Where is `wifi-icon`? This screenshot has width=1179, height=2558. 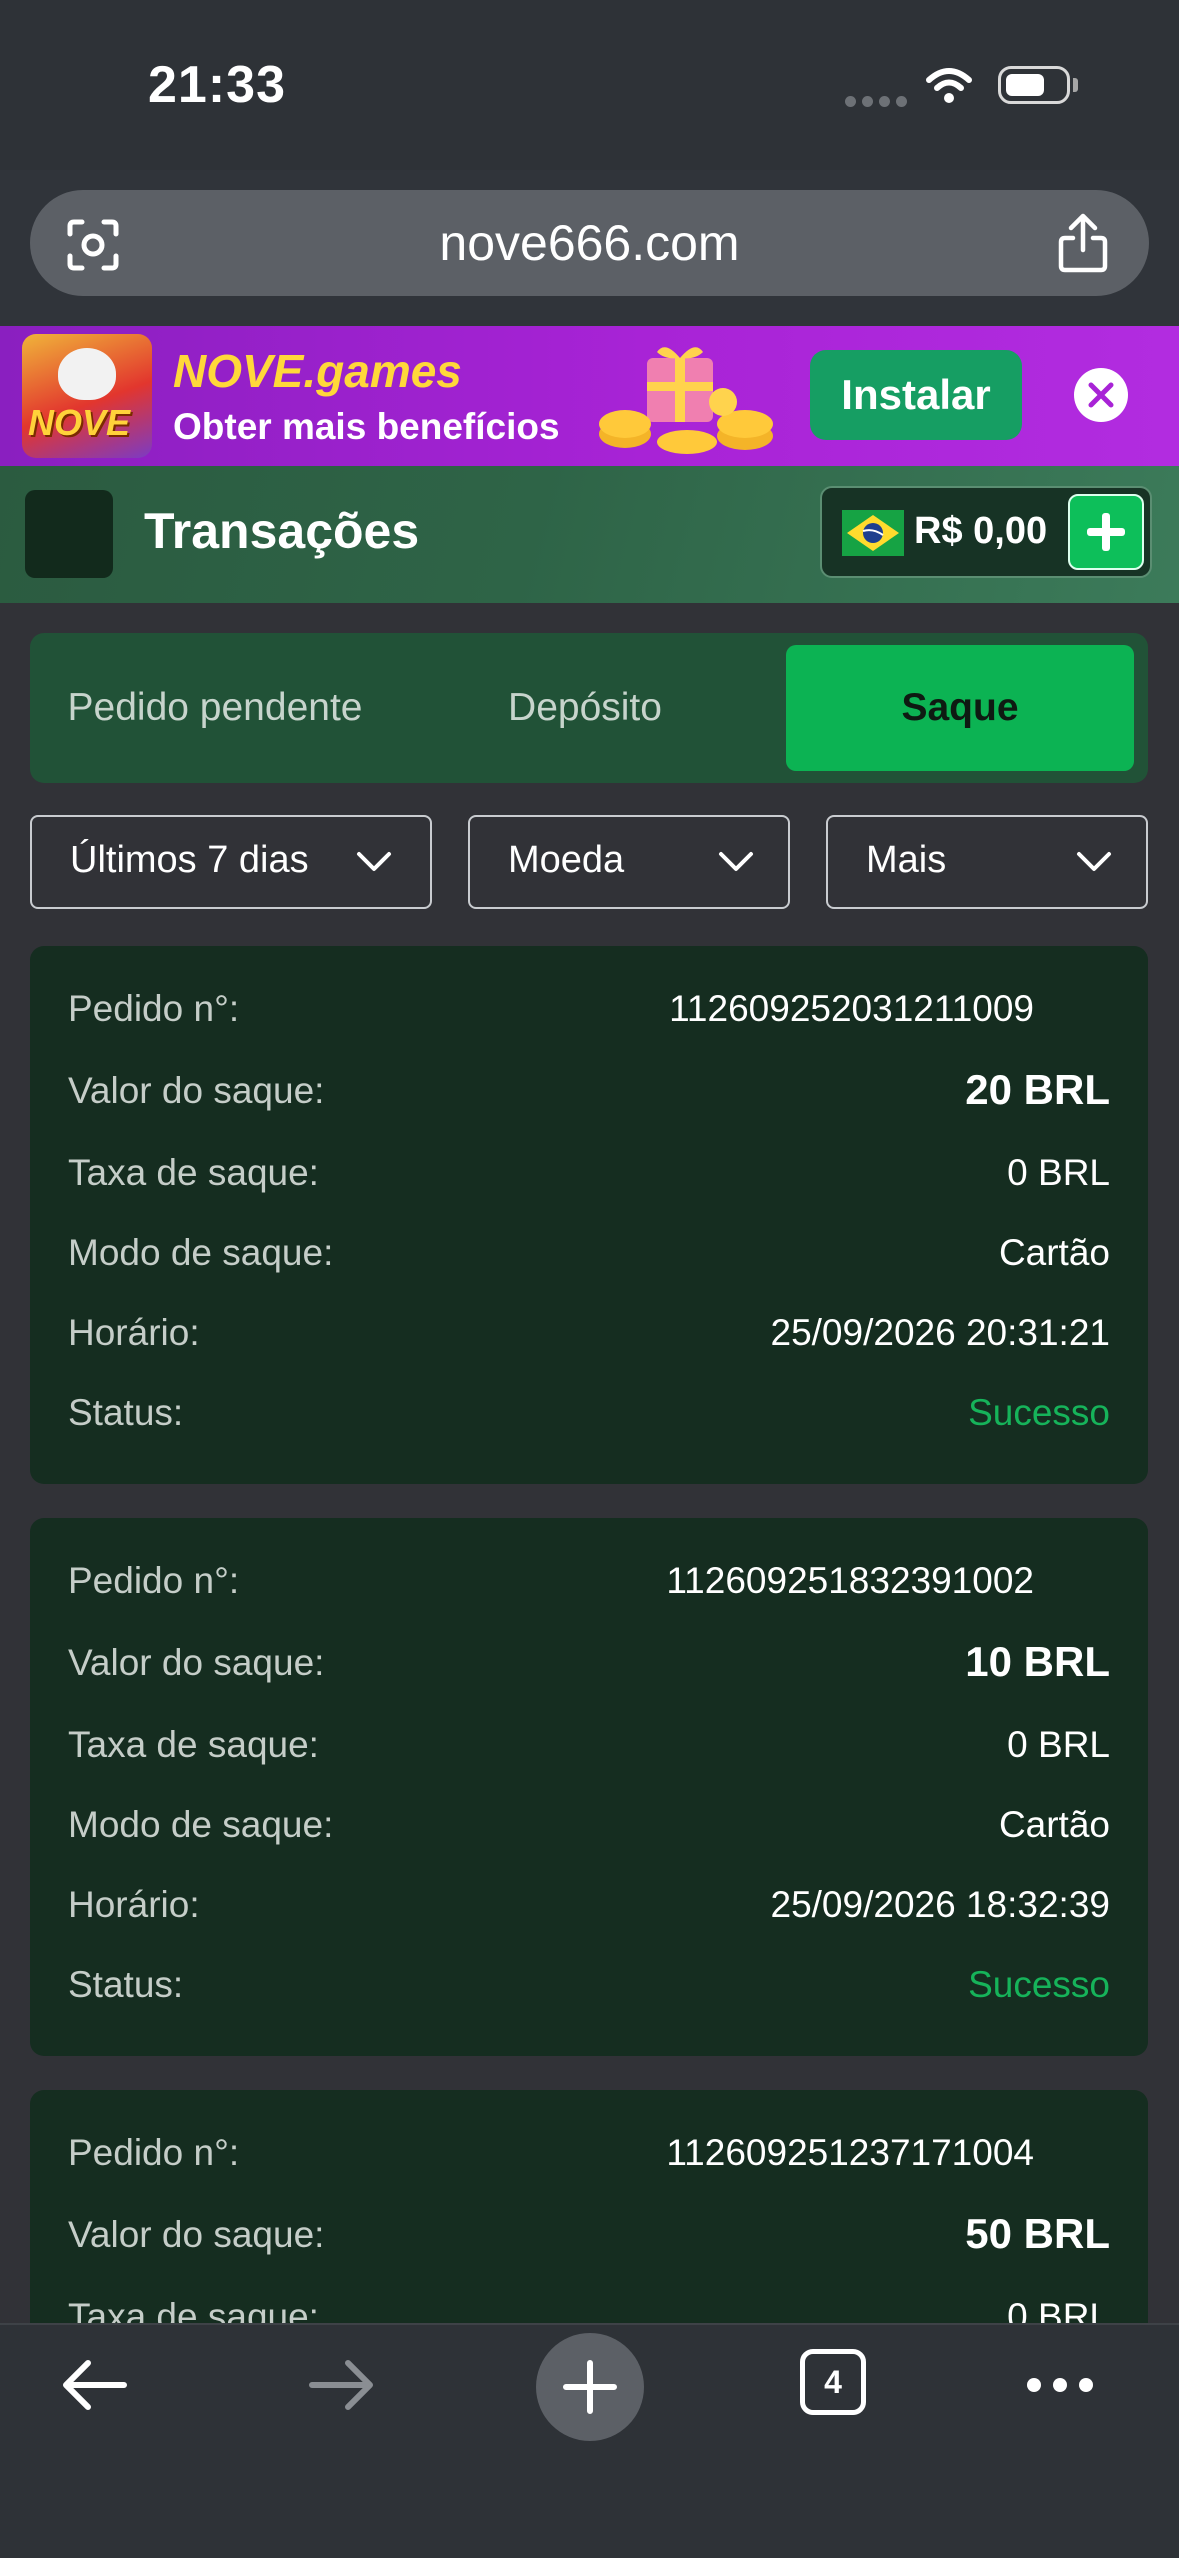 wifi-icon is located at coordinates (949, 85).